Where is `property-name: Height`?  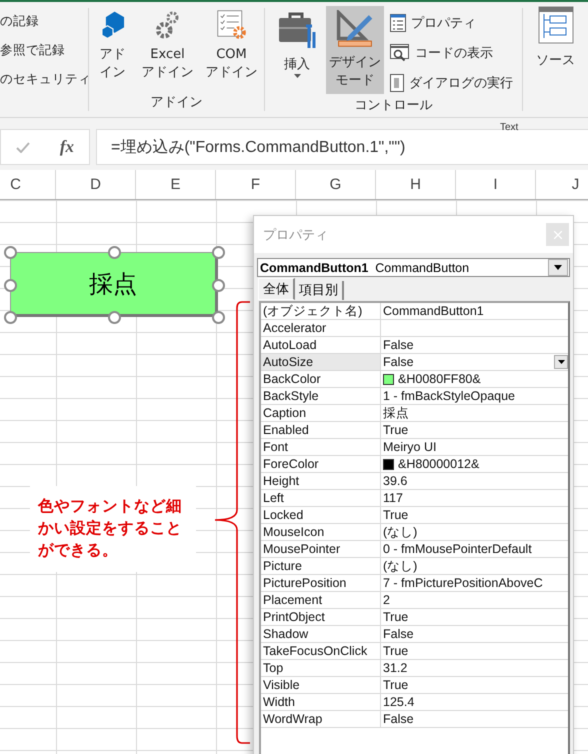 property-name: Height is located at coordinates (321, 481).